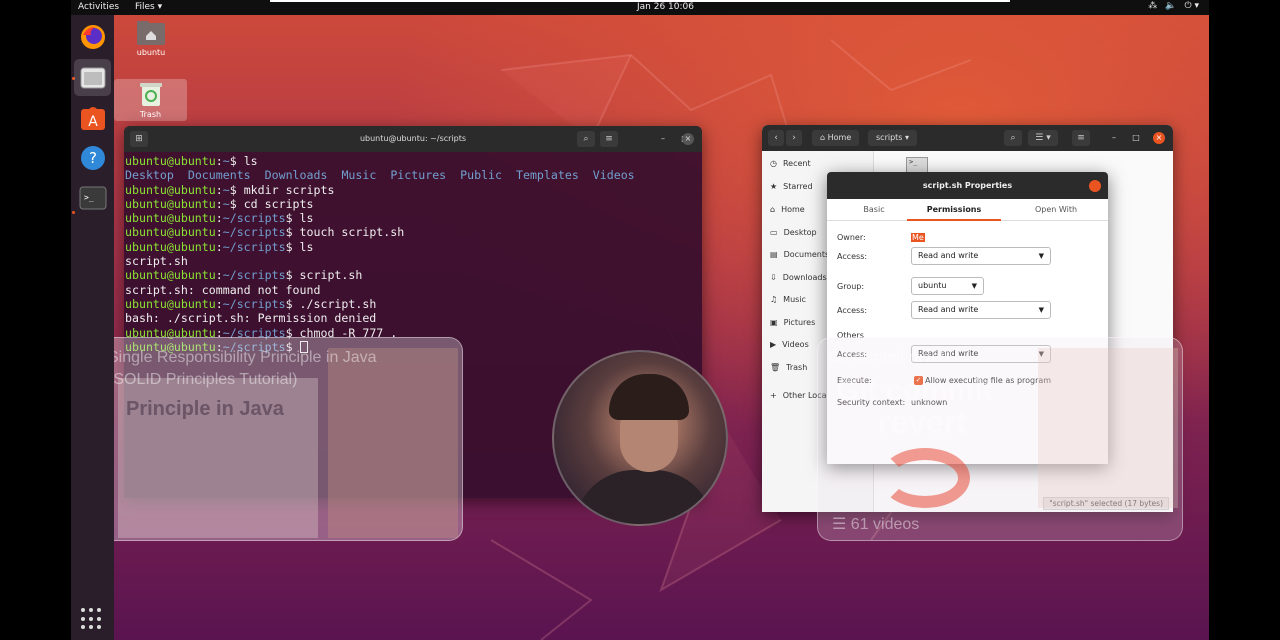 The height and width of the screenshot is (640, 1280). What do you see at coordinates (981, 256) in the screenshot?
I see `owner-access-select: Read and write ▼` at bounding box center [981, 256].